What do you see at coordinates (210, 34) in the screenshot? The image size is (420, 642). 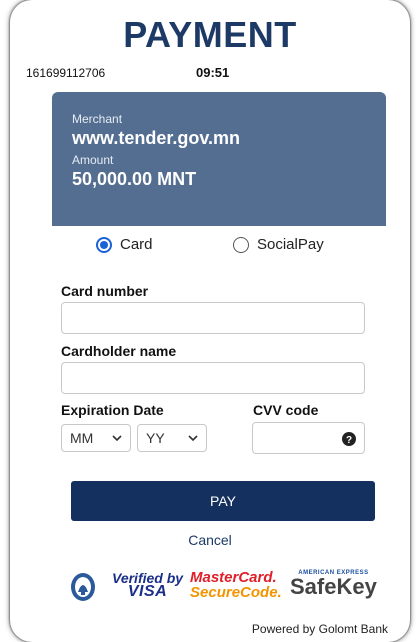 I see `page-title: PAYMENT` at bounding box center [210, 34].